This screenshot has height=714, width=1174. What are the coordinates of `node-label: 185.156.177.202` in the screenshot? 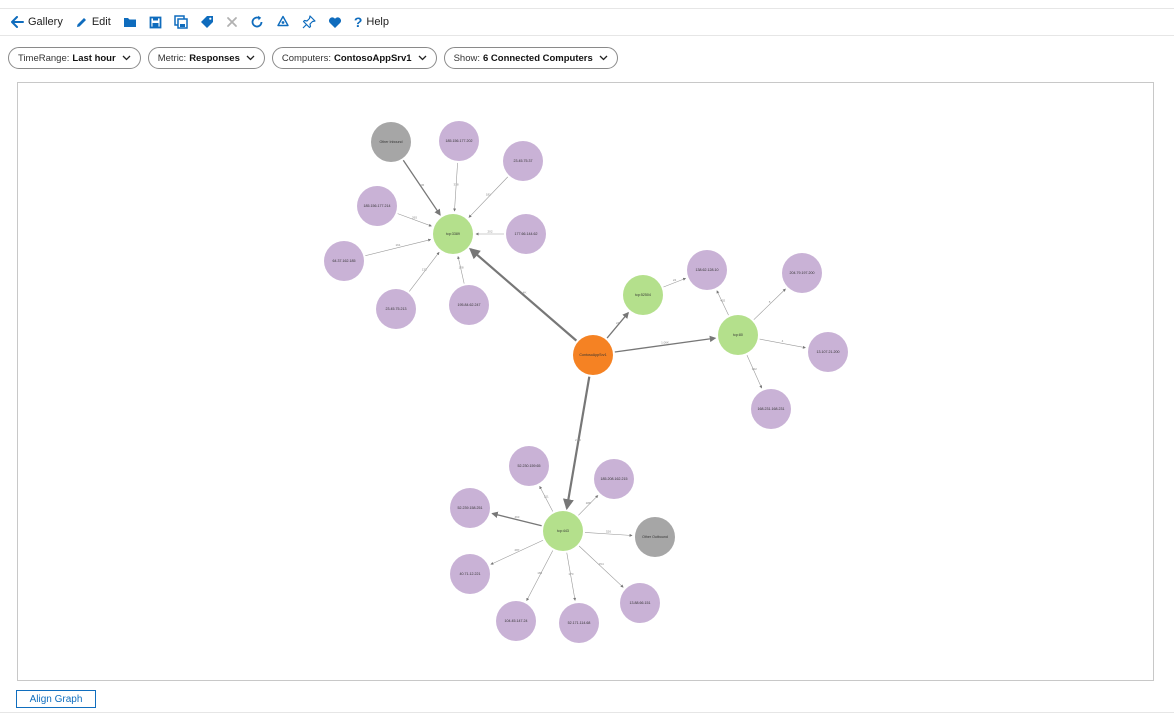 It's located at (459, 141).